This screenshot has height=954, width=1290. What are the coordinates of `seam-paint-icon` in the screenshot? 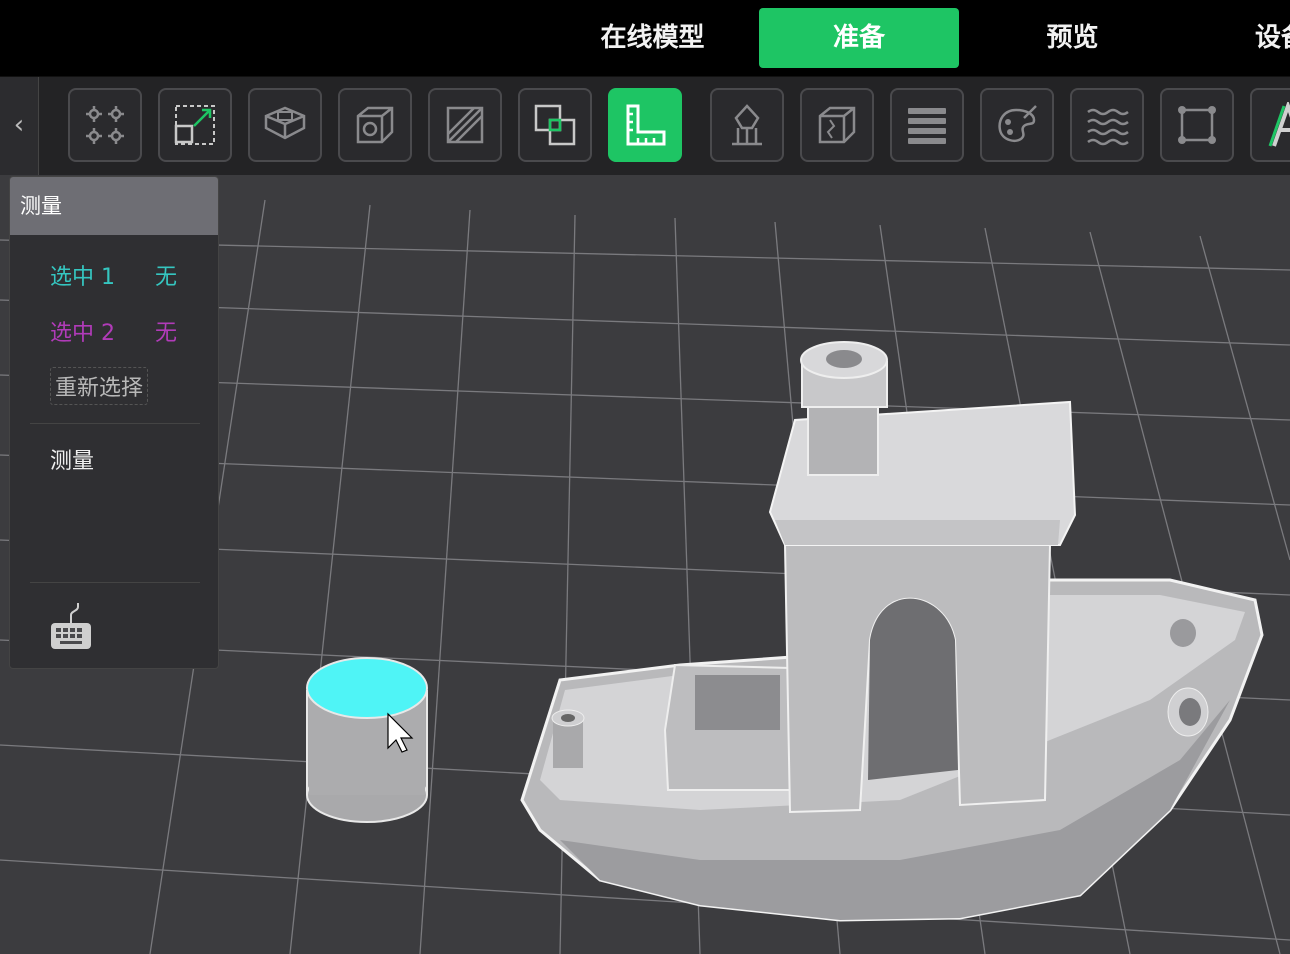 It's located at (837, 125).